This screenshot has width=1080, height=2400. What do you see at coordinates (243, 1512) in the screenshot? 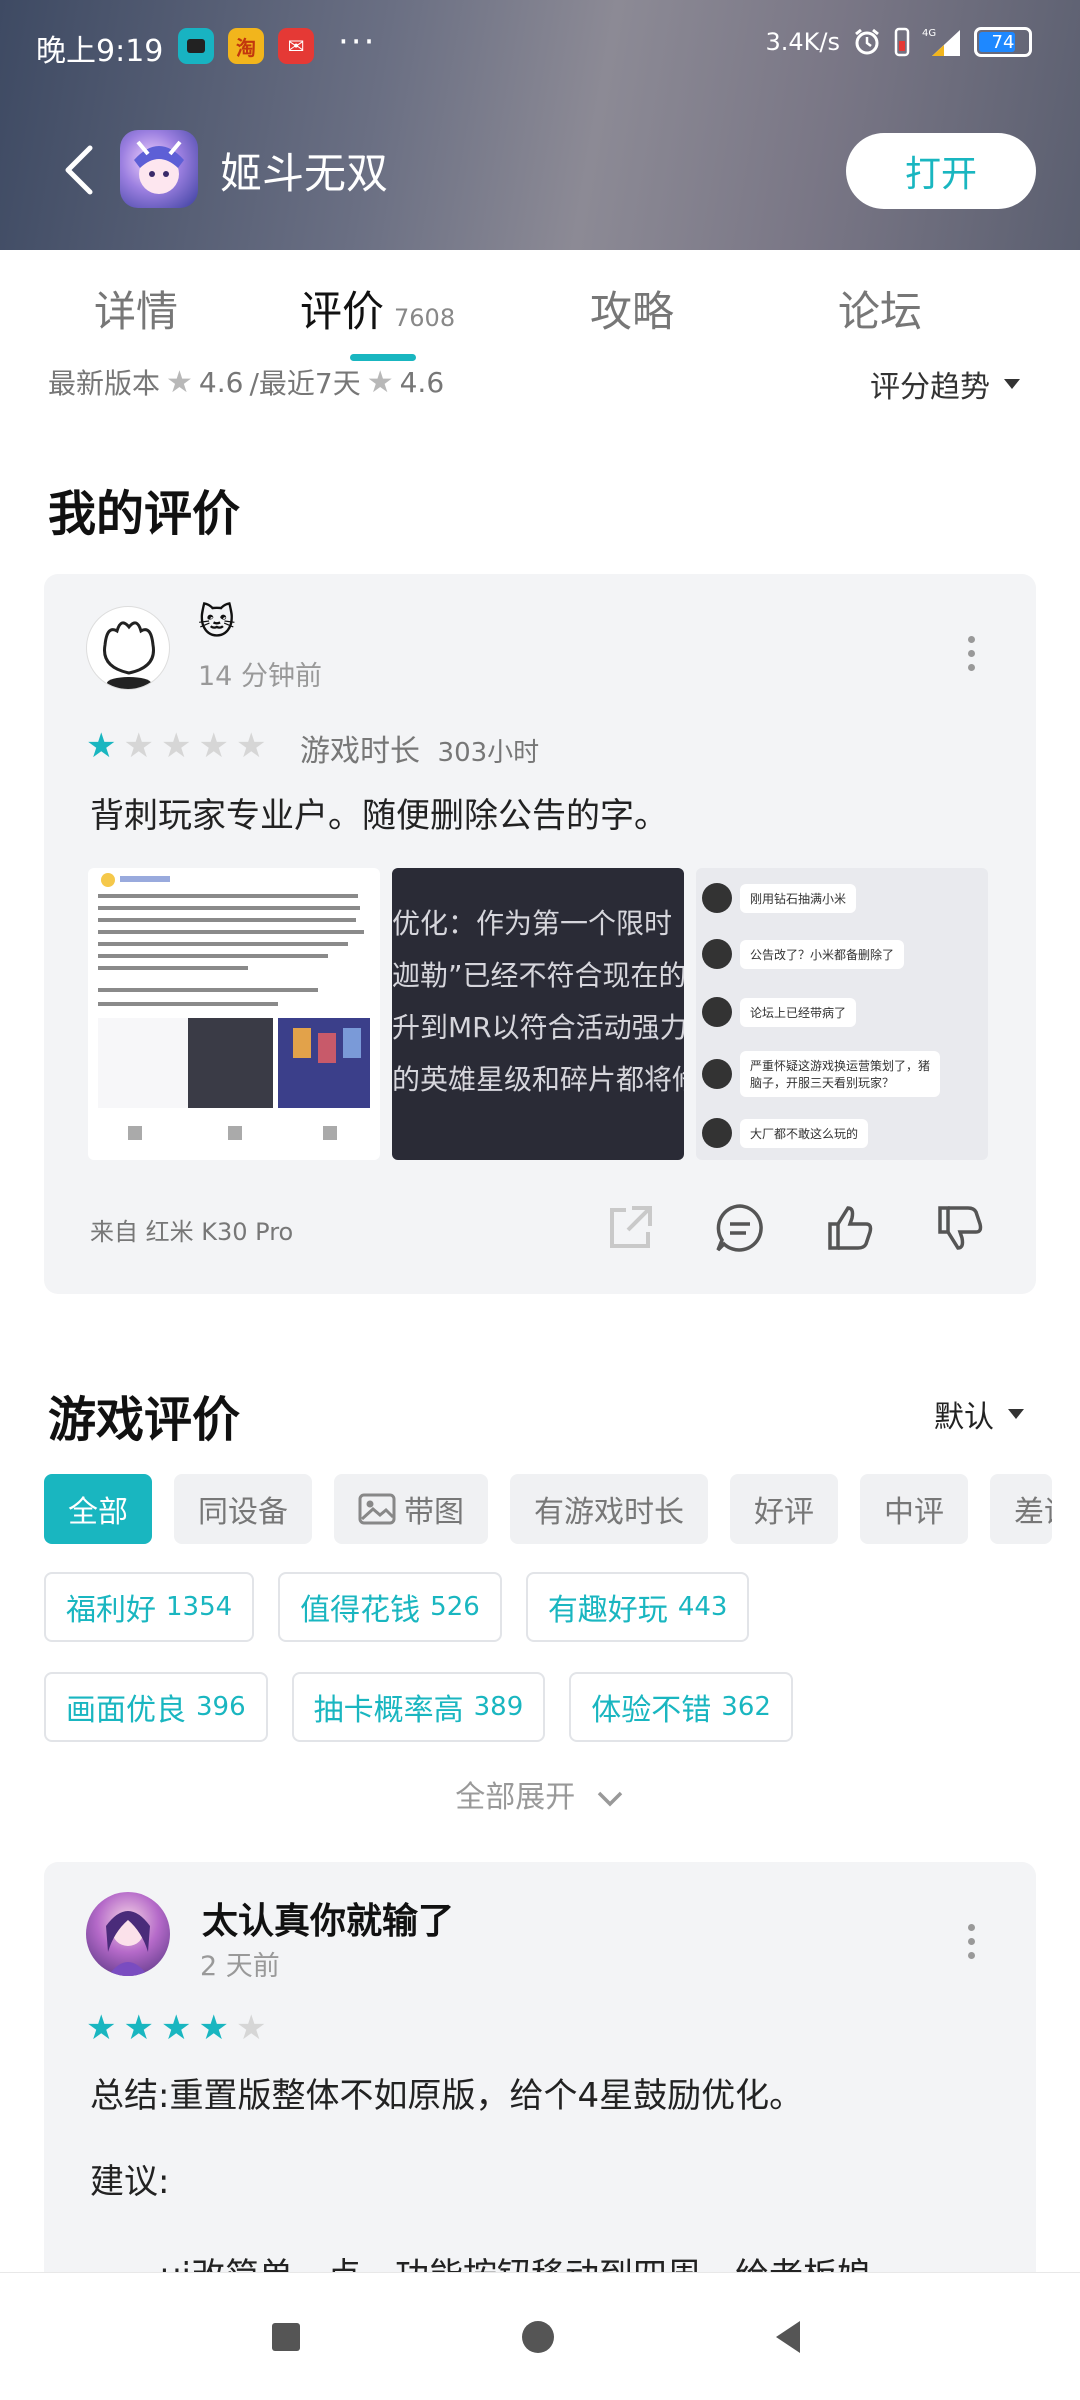
I see `filter-label: 同设备` at bounding box center [243, 1512].